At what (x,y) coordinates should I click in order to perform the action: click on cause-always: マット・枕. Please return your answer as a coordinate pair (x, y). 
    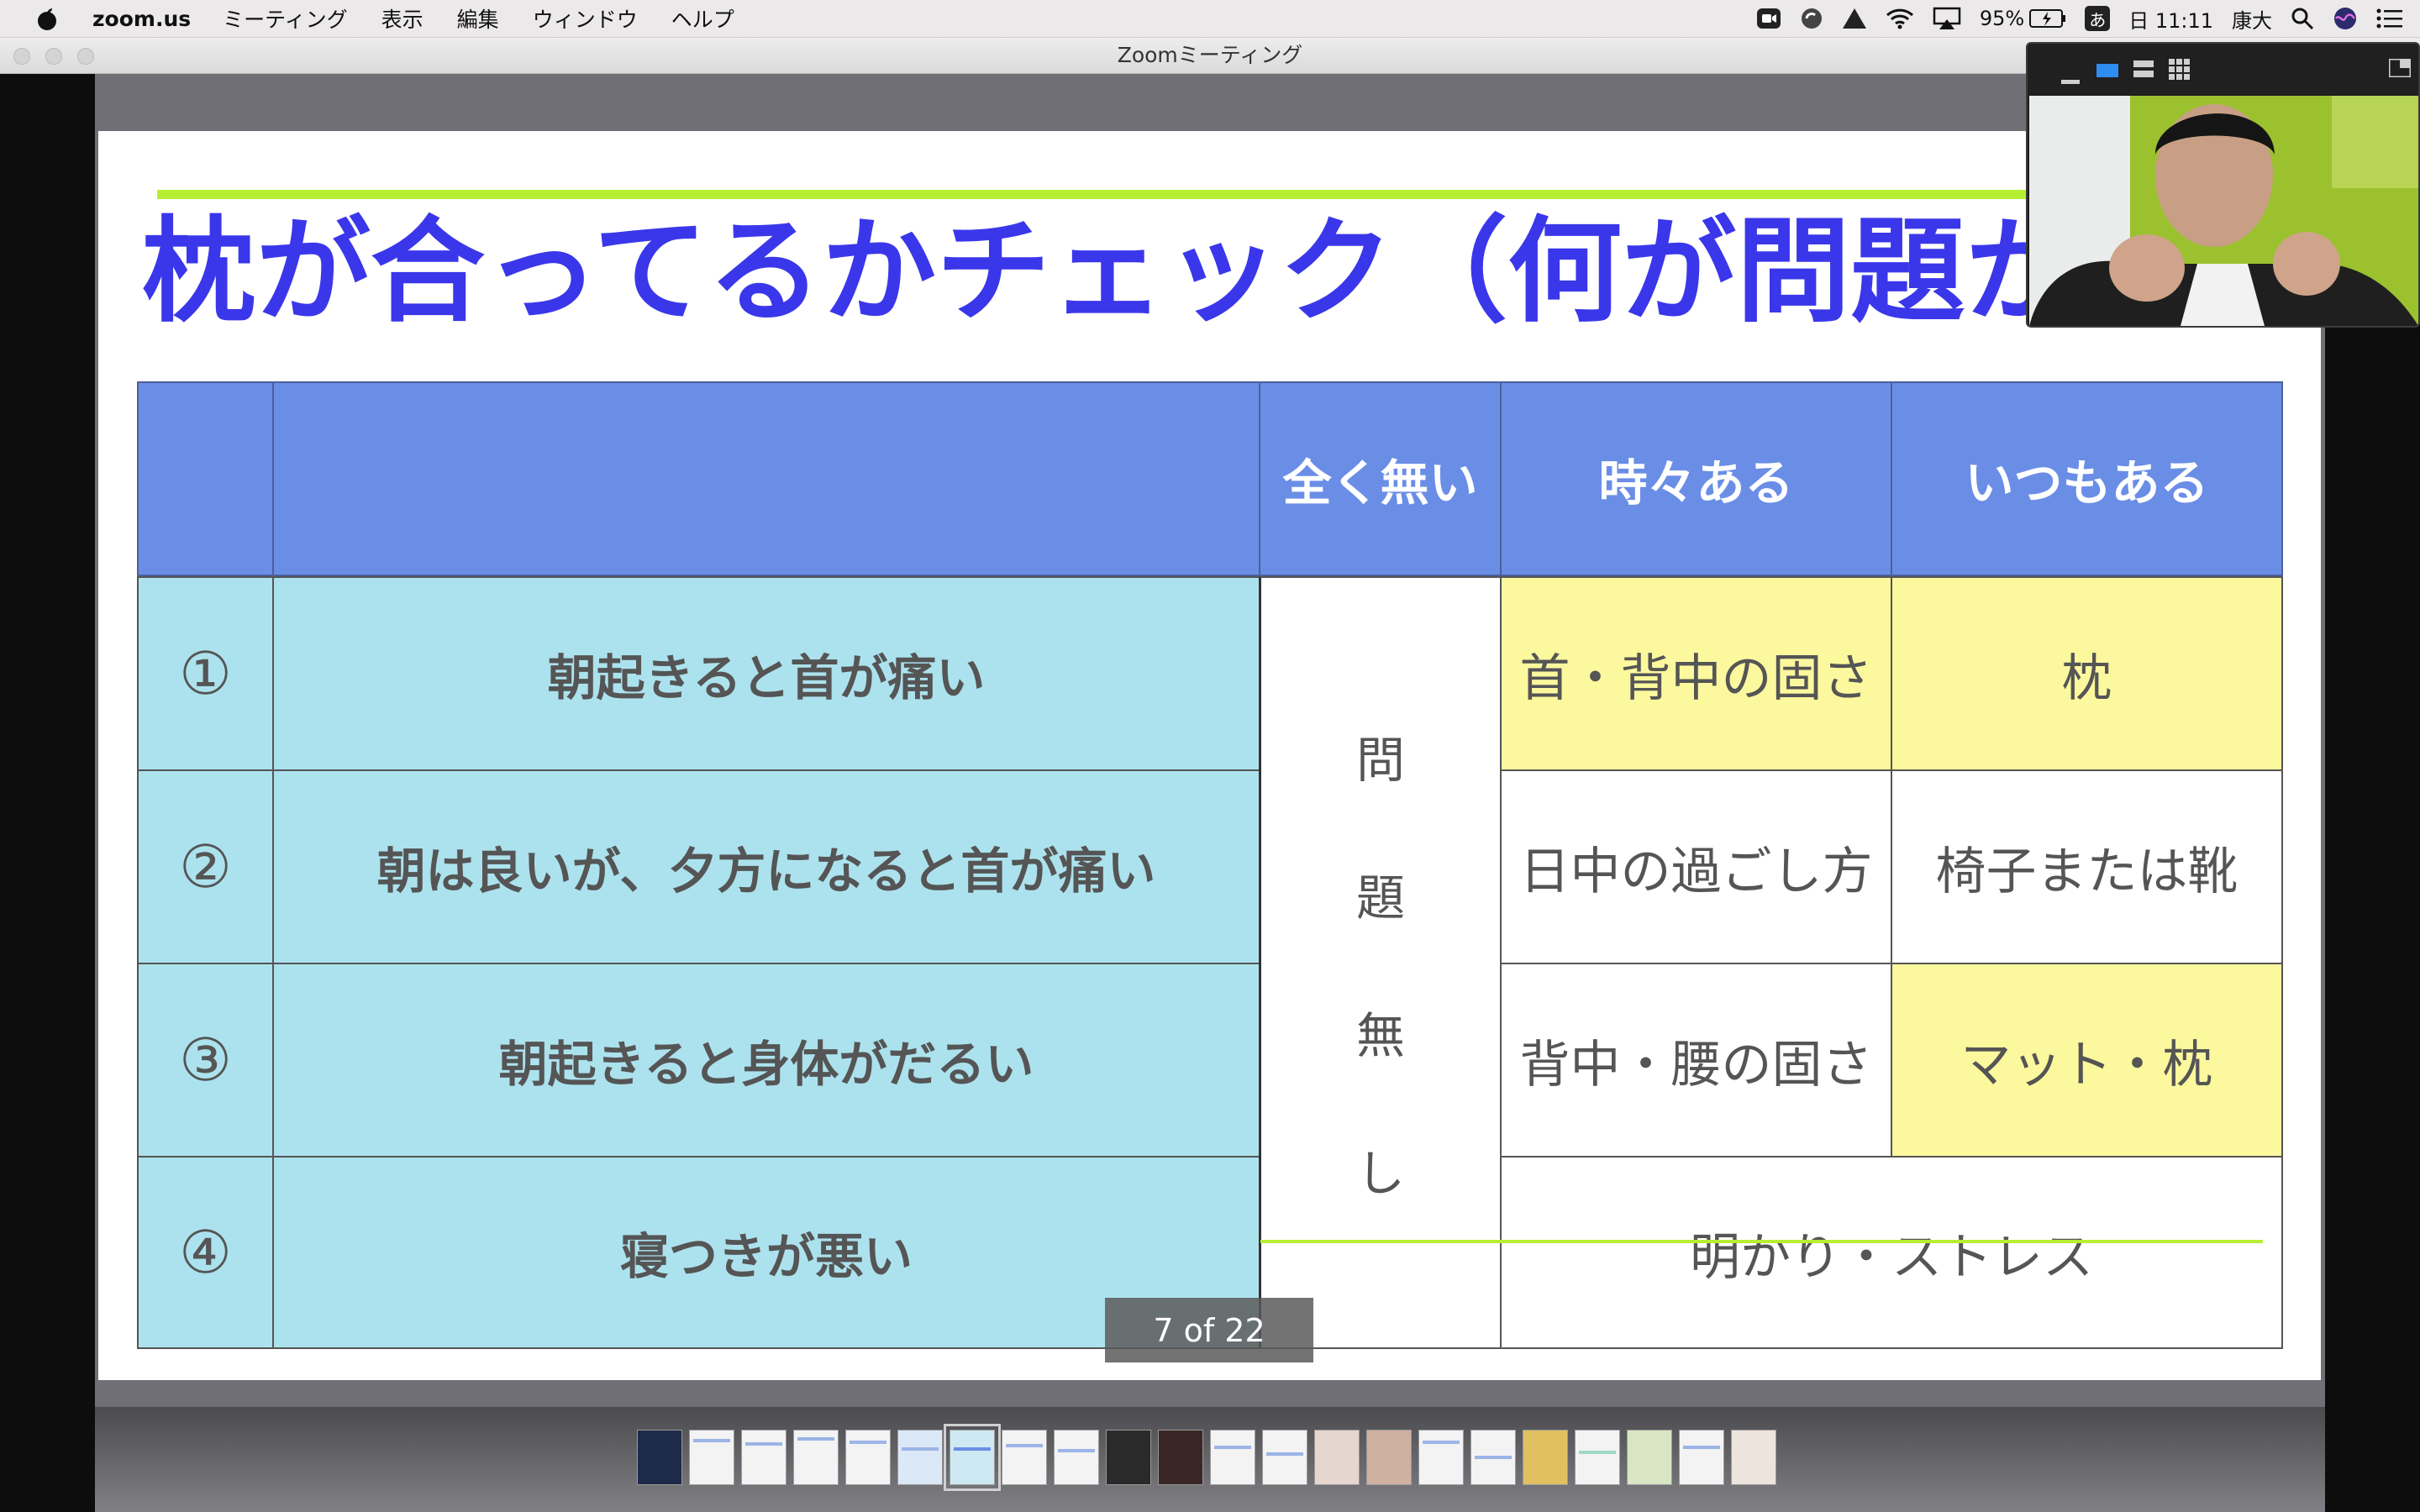
    Looking at the image, I should click on (2087, 1060).